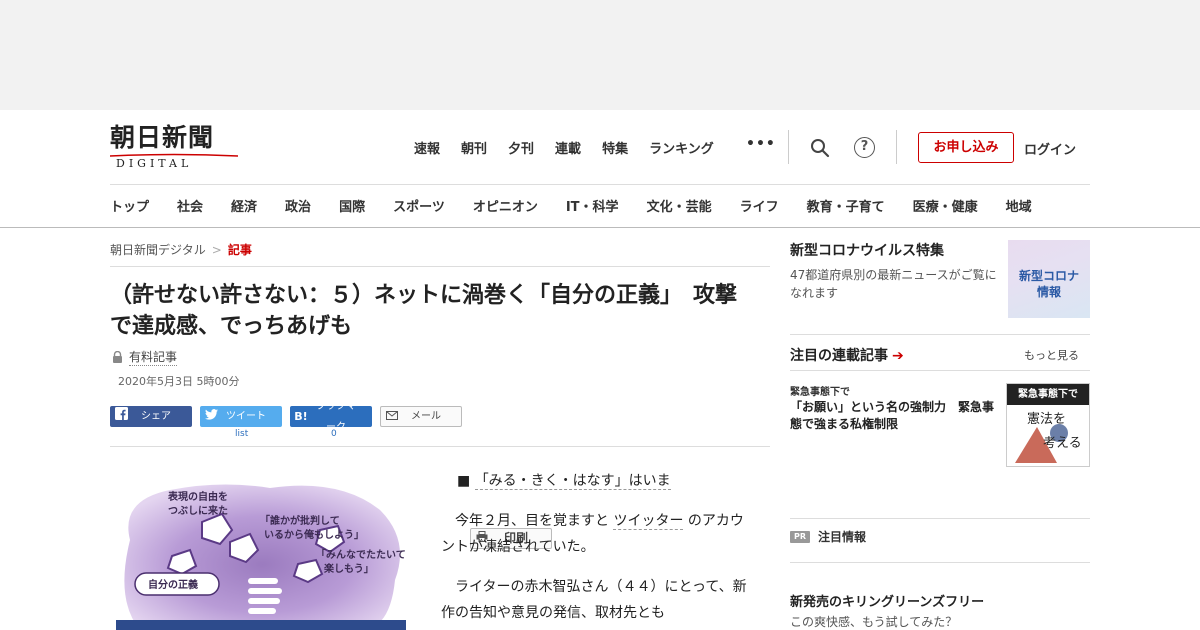 The height and width of the screenshot is (630, 1200). What do you see at coordinates (246, 416) in the screenshot?
I see `twitter-share-label: ツイート` at bounding box center [246, 416].